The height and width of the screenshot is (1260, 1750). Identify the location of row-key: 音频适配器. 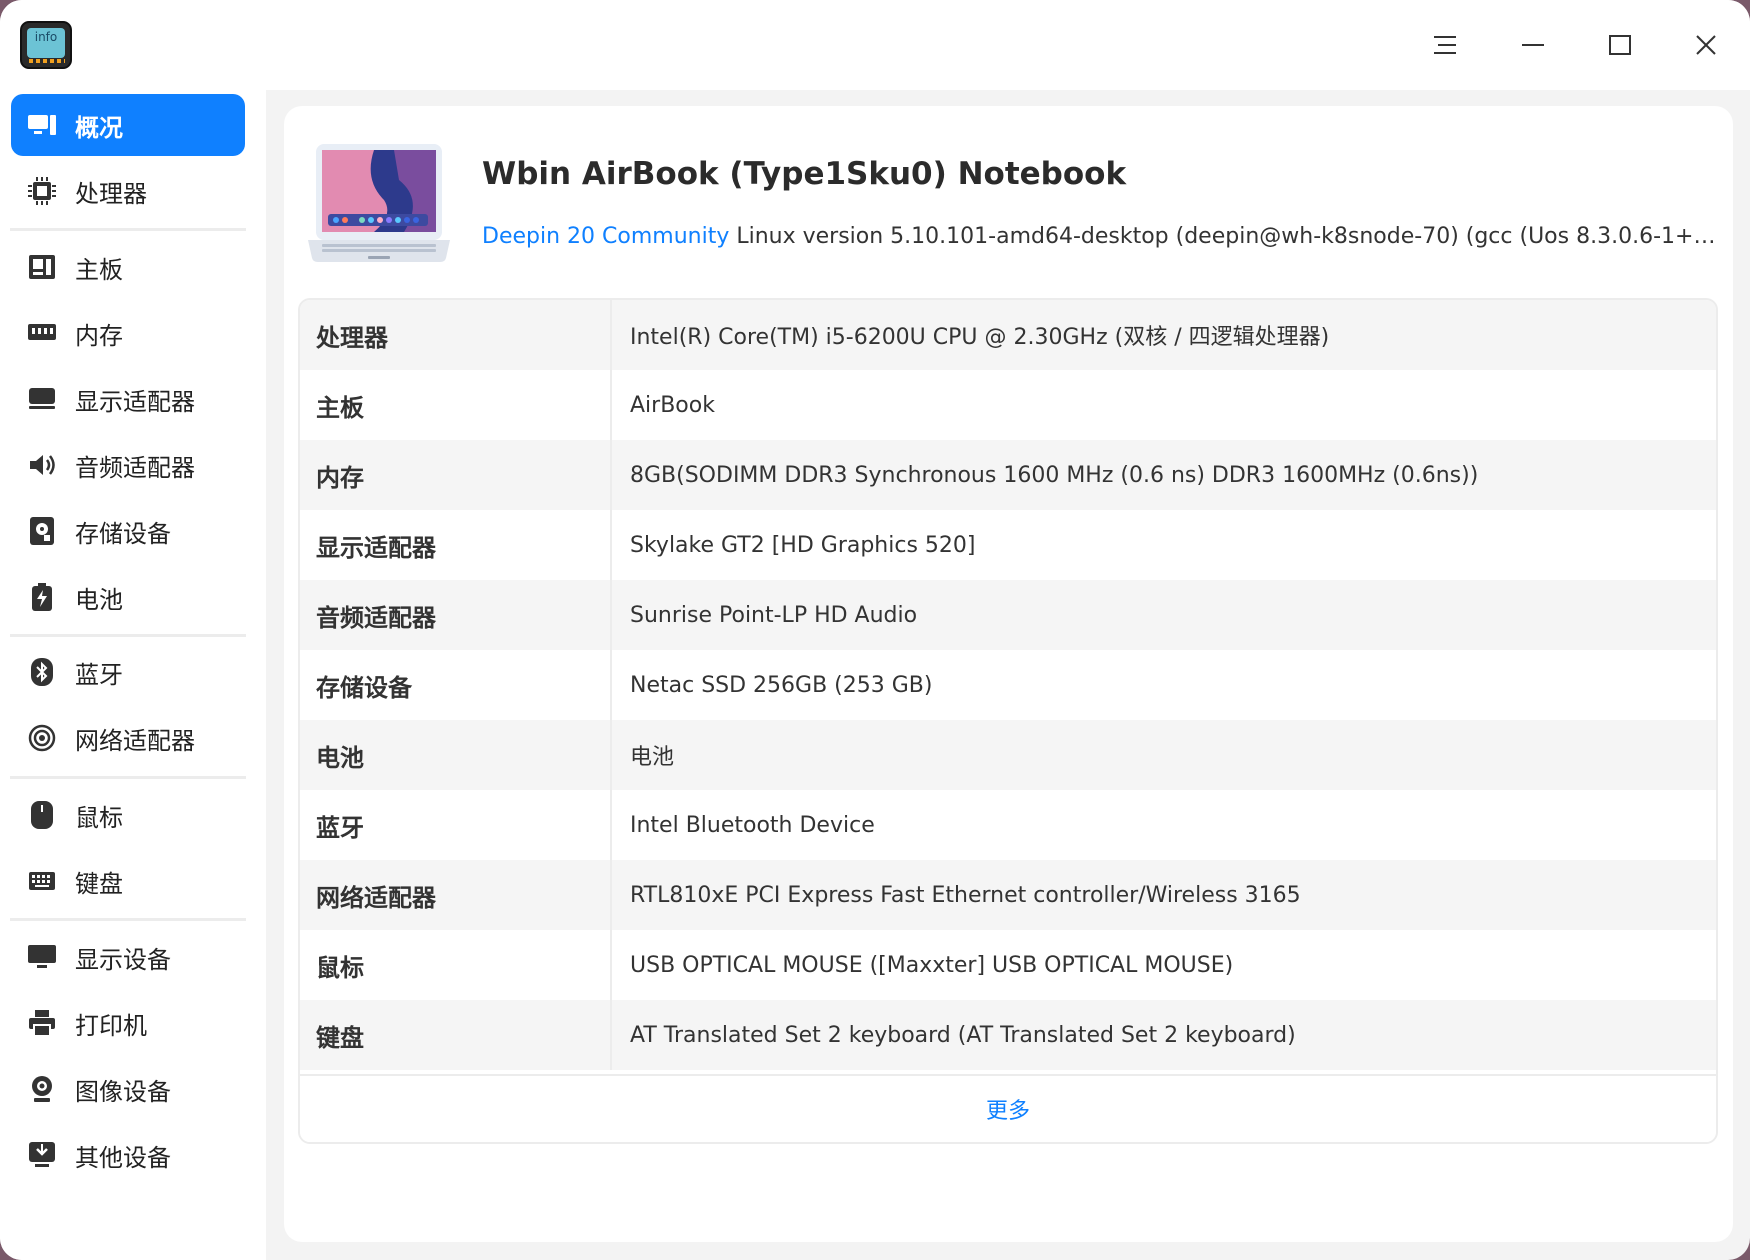
(456, 615).